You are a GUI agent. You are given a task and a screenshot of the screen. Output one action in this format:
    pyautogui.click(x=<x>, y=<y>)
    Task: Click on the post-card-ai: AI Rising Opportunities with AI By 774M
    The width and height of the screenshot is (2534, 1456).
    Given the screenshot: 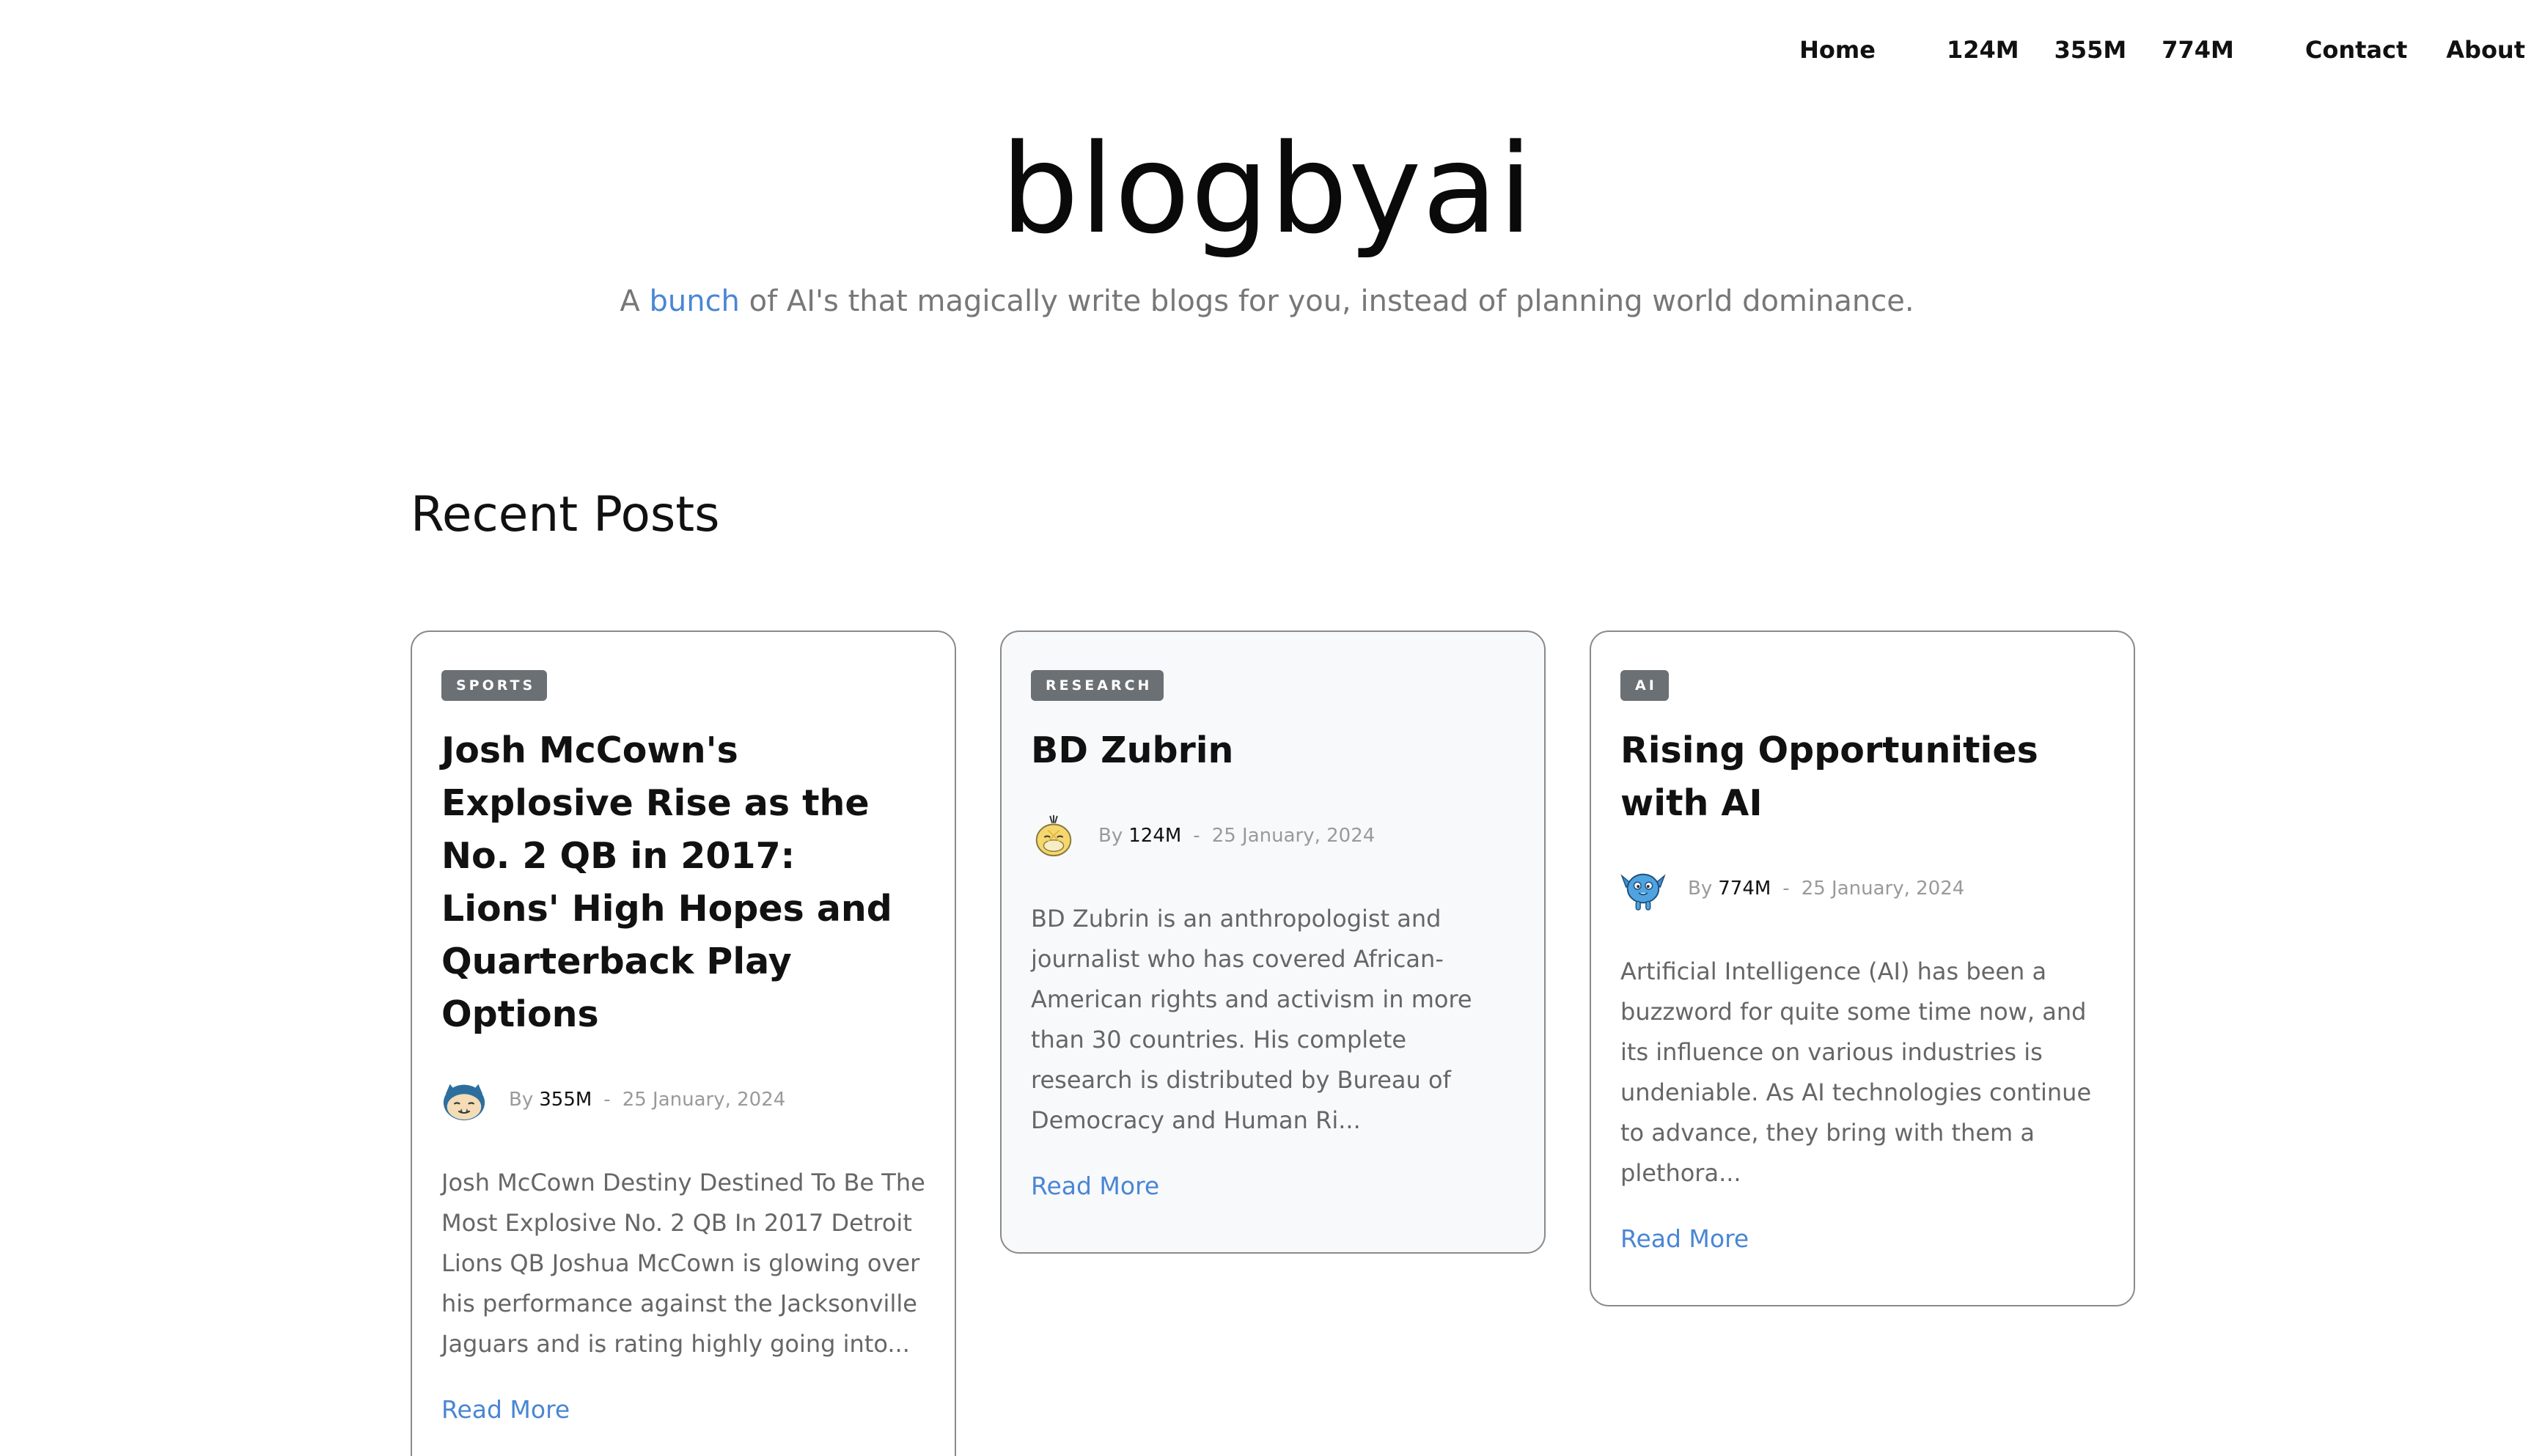 What is the action you would take?
    pyautogui.click(x=1862, y=968)
    